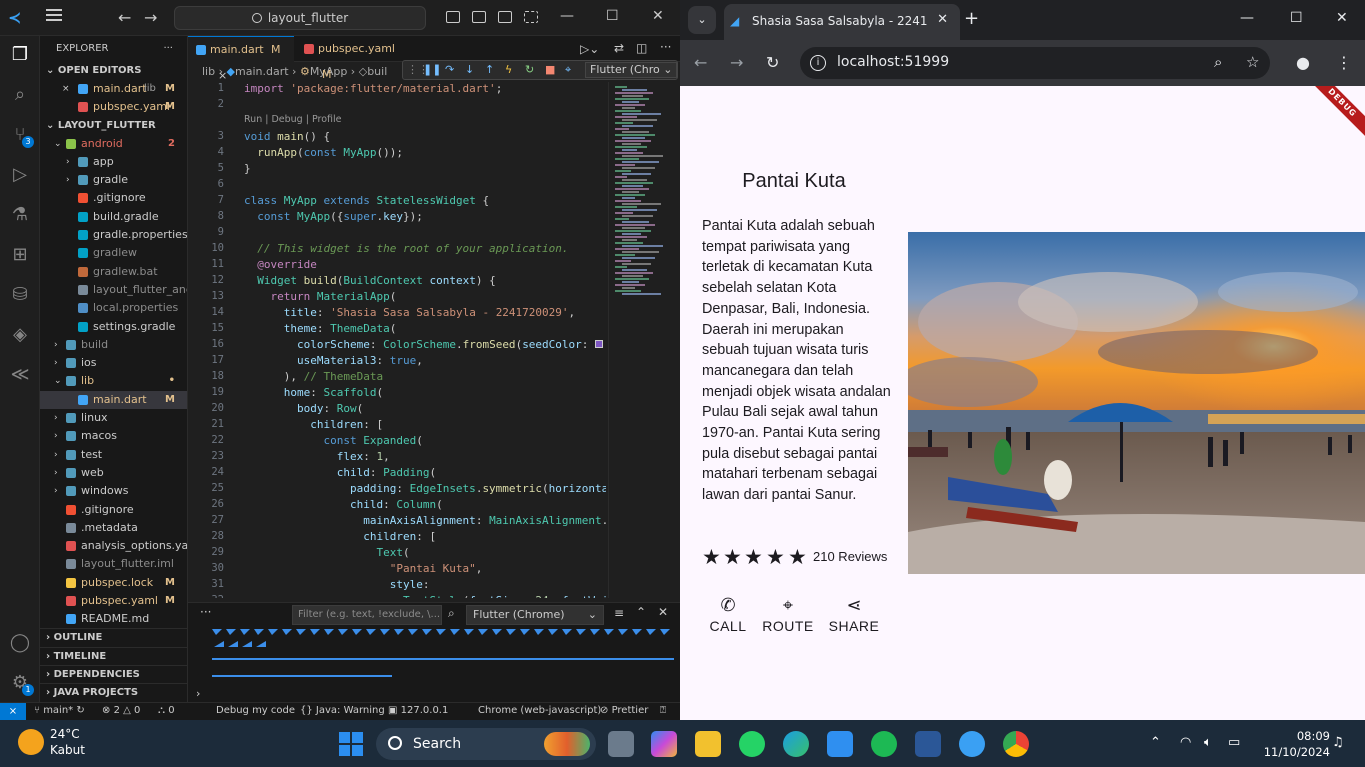  What do you see at coordinates (971, 18) in the screenshot?
I see `new-tab-button: +` at bounding box center [971, 18].